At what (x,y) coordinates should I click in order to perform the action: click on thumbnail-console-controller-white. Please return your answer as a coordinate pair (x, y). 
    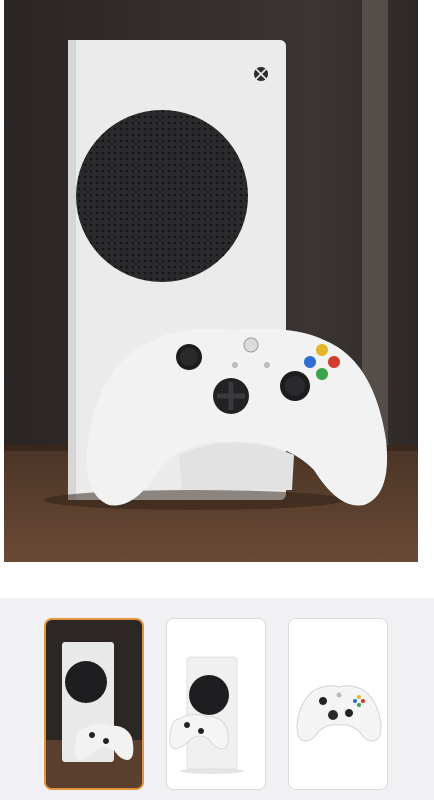
    Looking at the image, I should click on (216, 704).